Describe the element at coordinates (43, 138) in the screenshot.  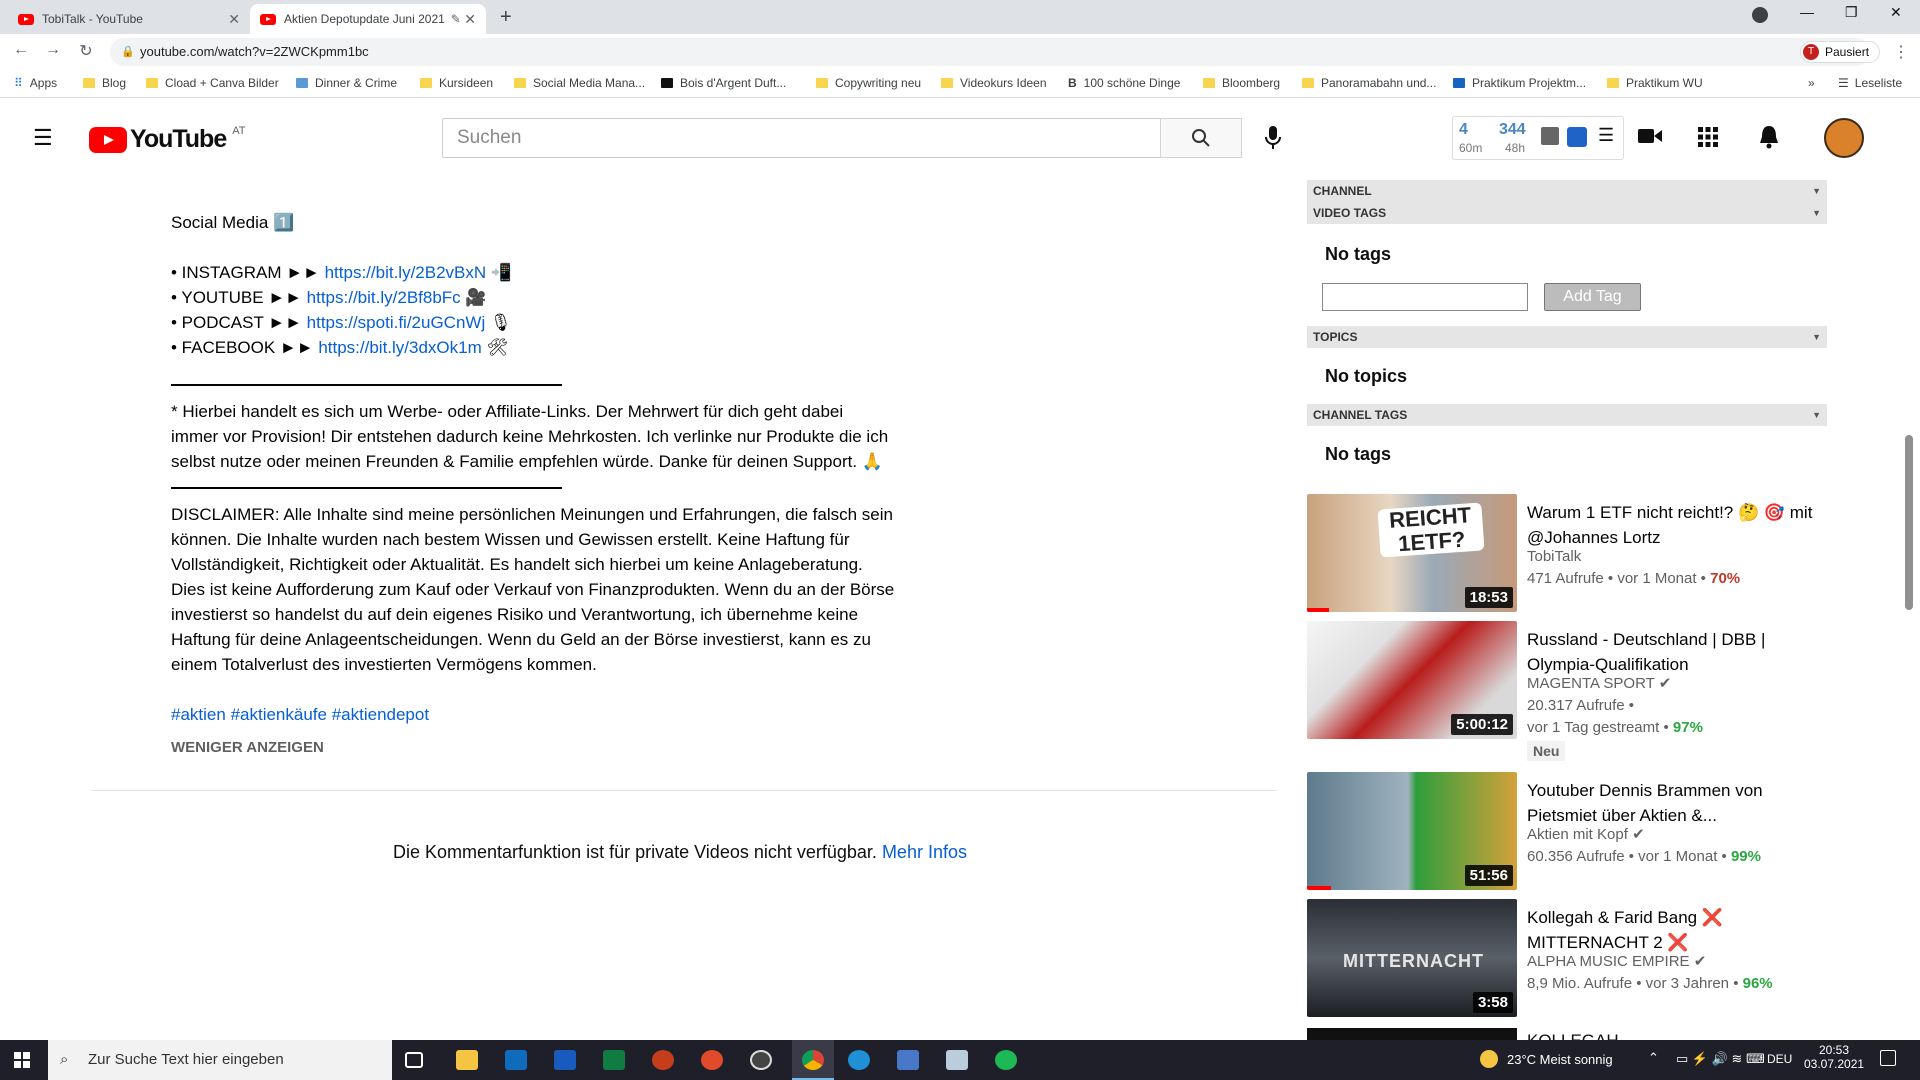
I see `hamburger-menu-icon: ☰` at that location.